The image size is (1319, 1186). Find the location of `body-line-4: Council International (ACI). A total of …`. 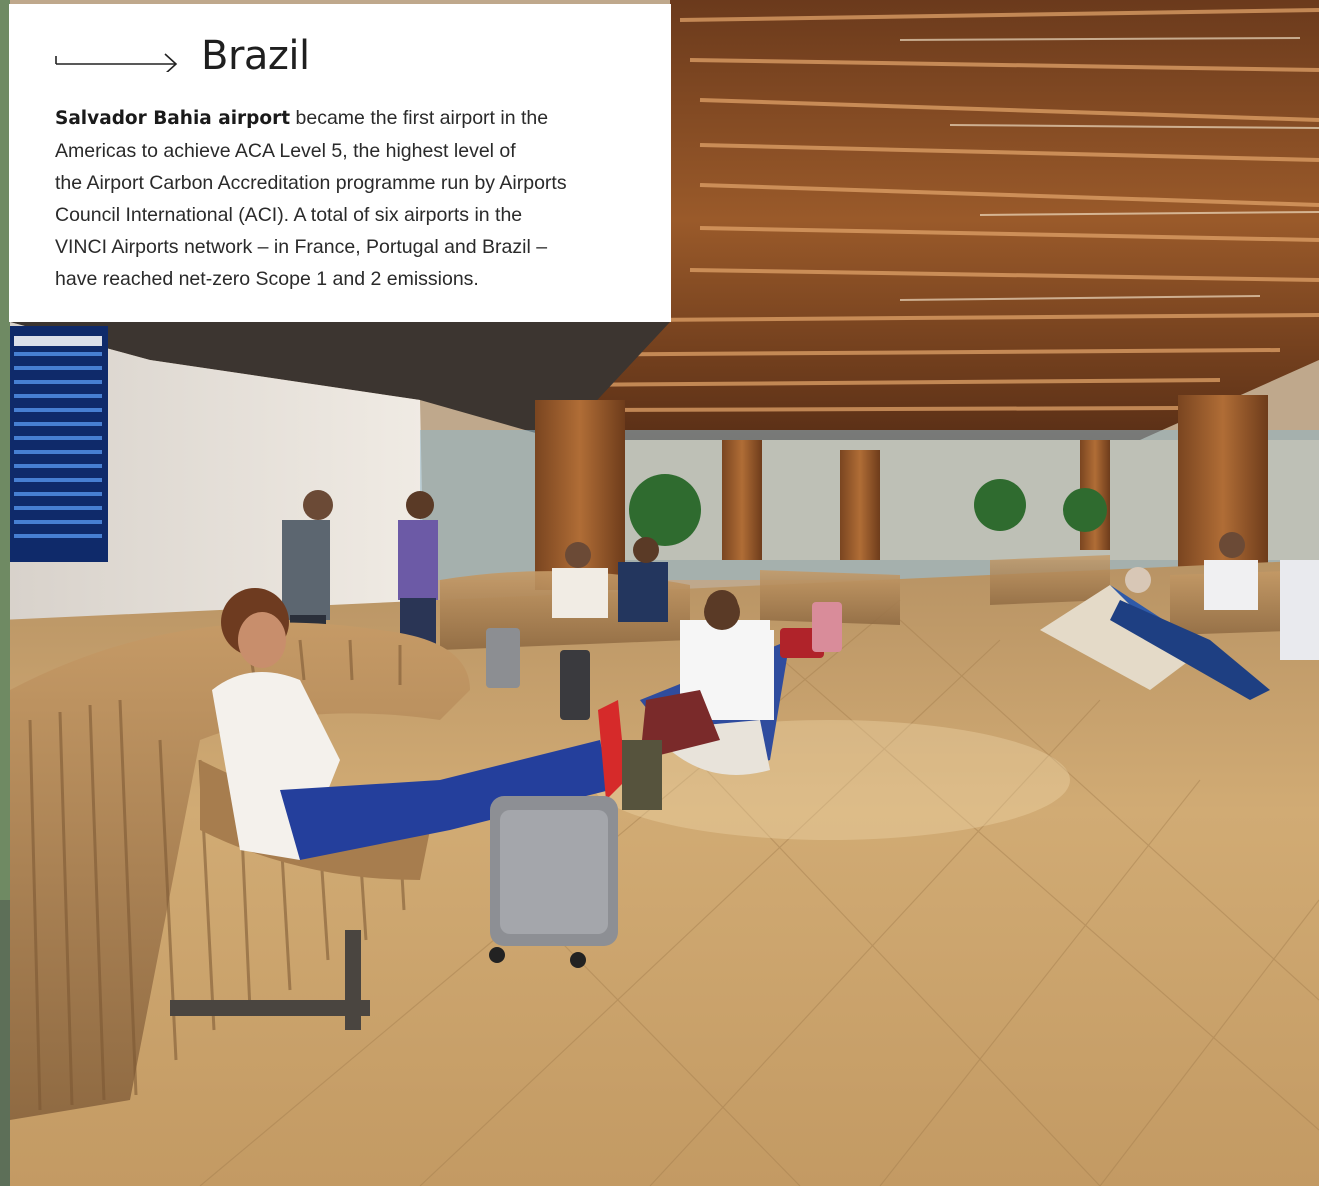

body-line-4: Council International (ACI). A total of … is located at coordinates (289, 215).